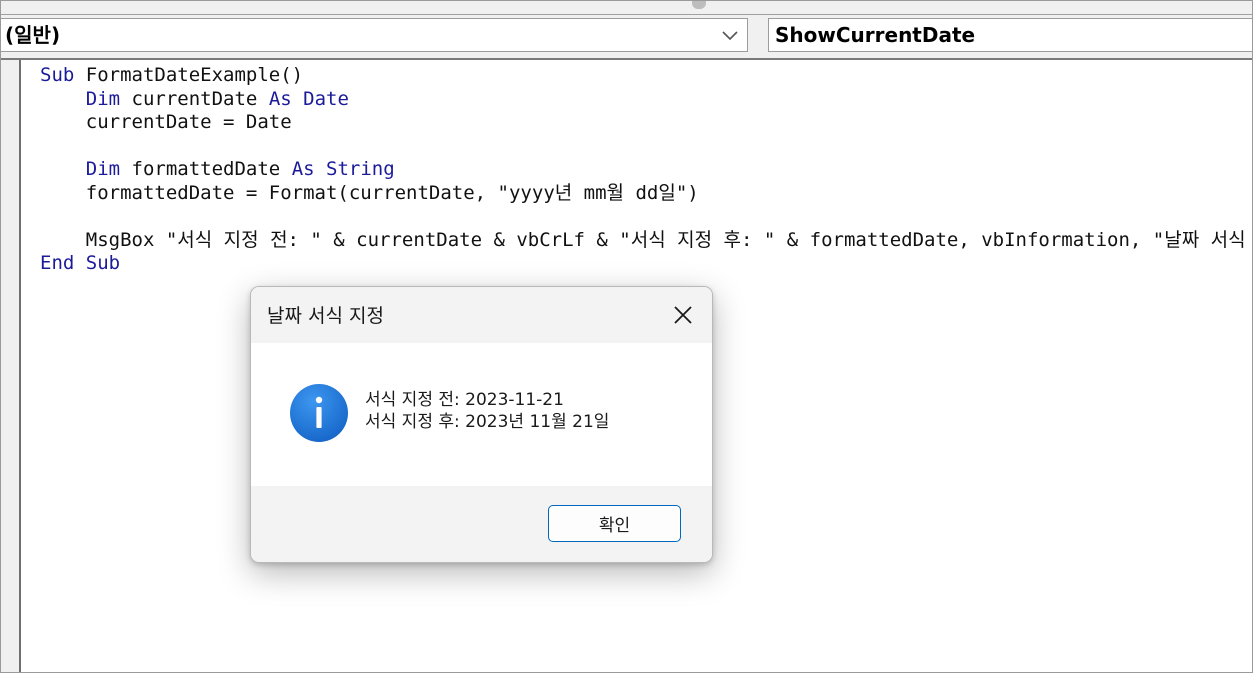 Image resolution: width=1253 pixels, height=673 pixels. What do you see at coordinates (80, 263) in the screenshot?
I see `code-keyword: End Sub` at bounding box center [80, 263].